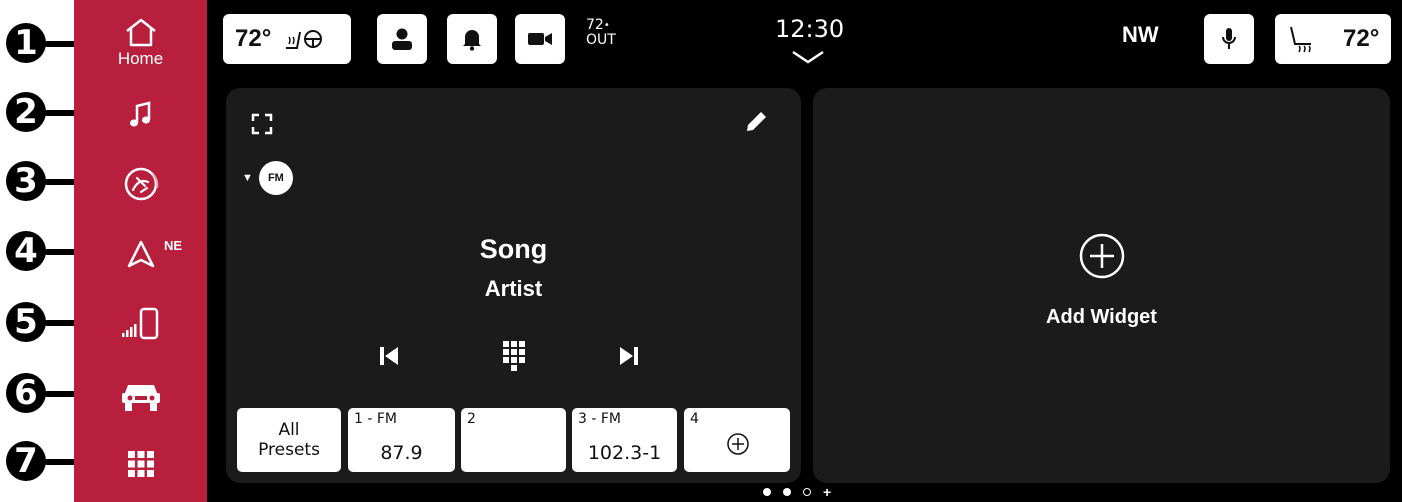  Describe the element at coordinates (694, 419) in the screenshot. I see `preset-label: 4` at that location.